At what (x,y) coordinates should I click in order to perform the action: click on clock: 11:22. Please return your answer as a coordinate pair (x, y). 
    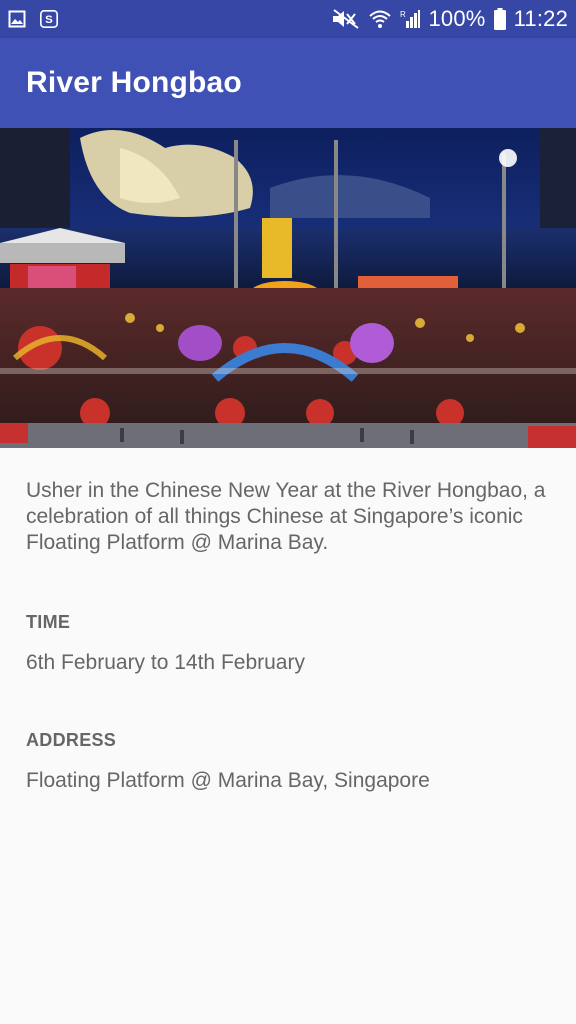
    Looking at the image, I should click on (540, 18).